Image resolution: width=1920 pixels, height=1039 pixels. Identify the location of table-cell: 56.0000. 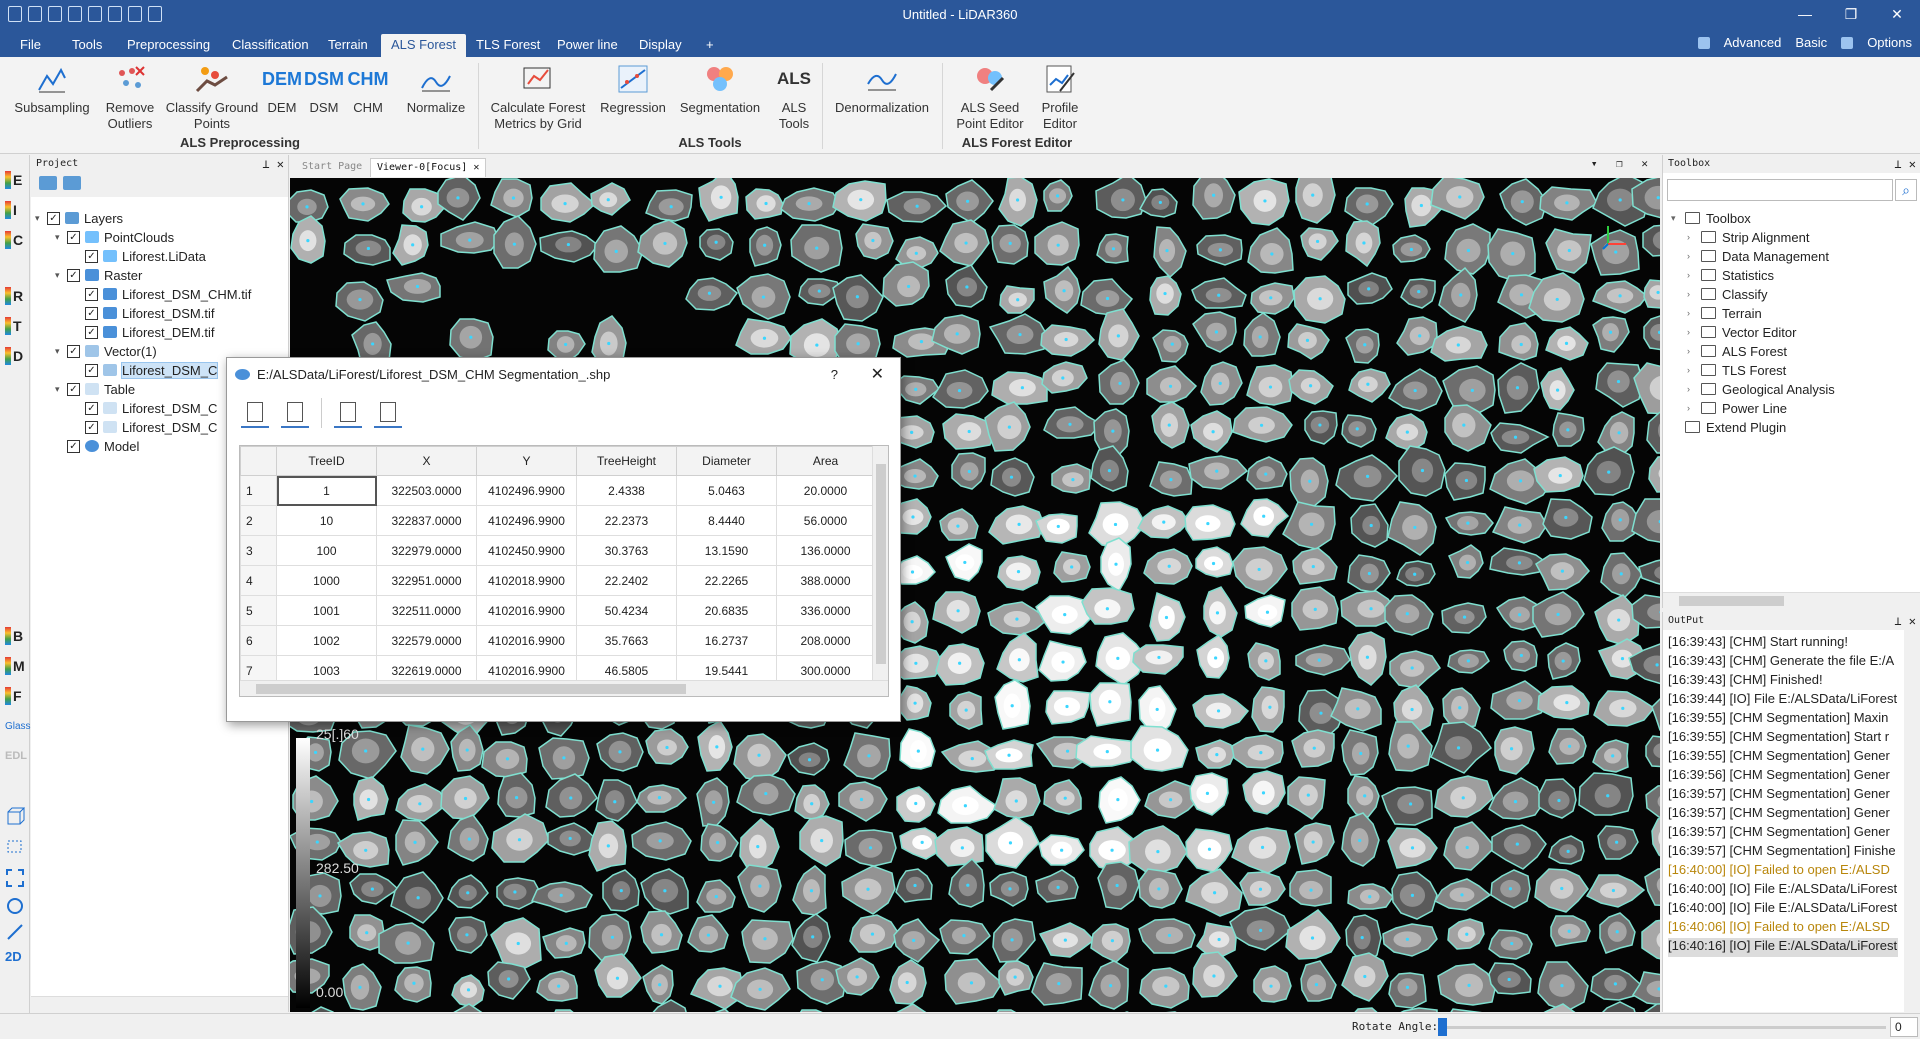
(825, 520).